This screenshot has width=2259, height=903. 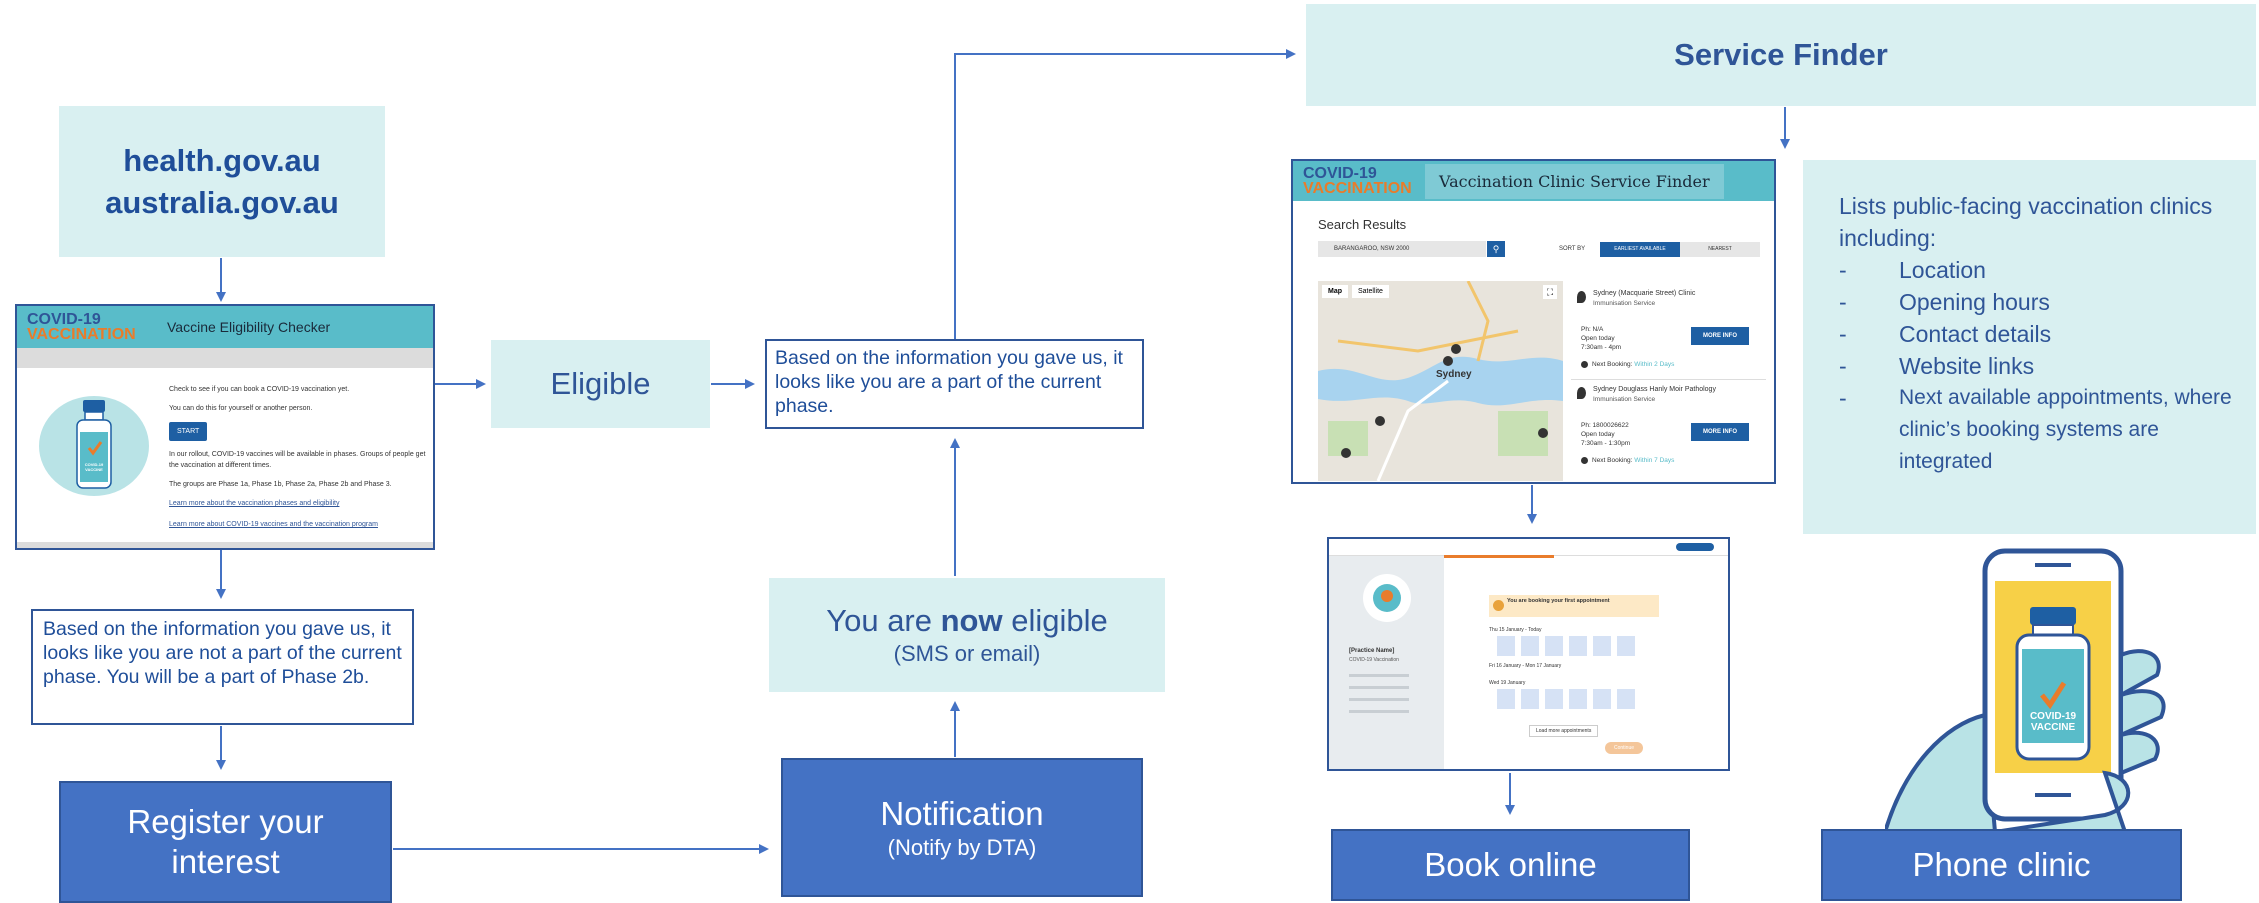 I want to click on now-eligible-subtitle: (SMS or email), so click(x=967, y=653).